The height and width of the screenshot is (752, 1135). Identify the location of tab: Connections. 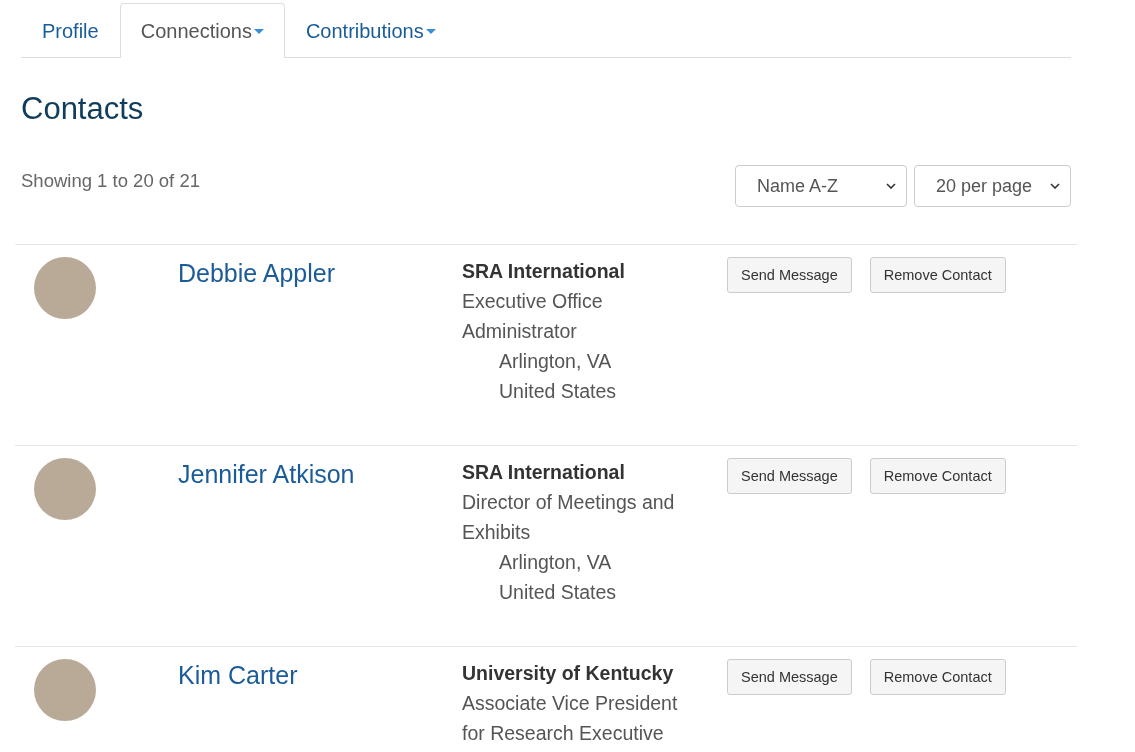
(202, 30).